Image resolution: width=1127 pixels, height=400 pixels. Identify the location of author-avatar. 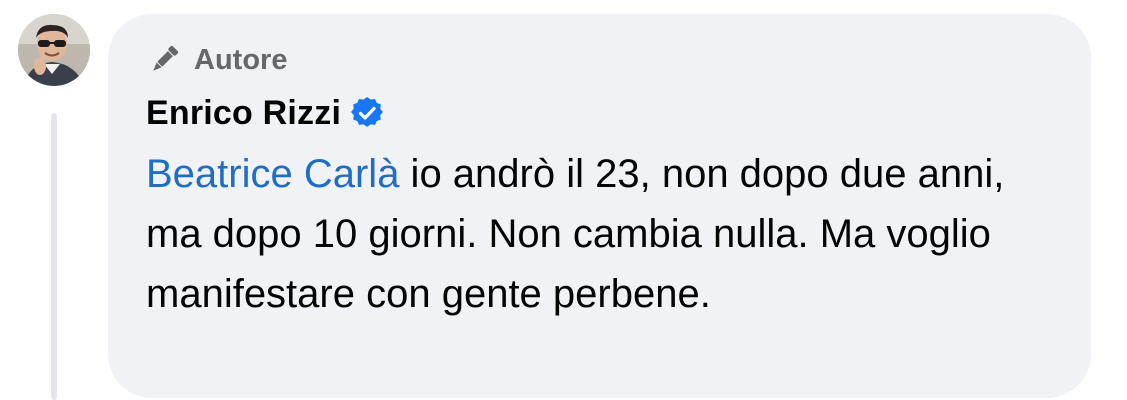
(54, 50).